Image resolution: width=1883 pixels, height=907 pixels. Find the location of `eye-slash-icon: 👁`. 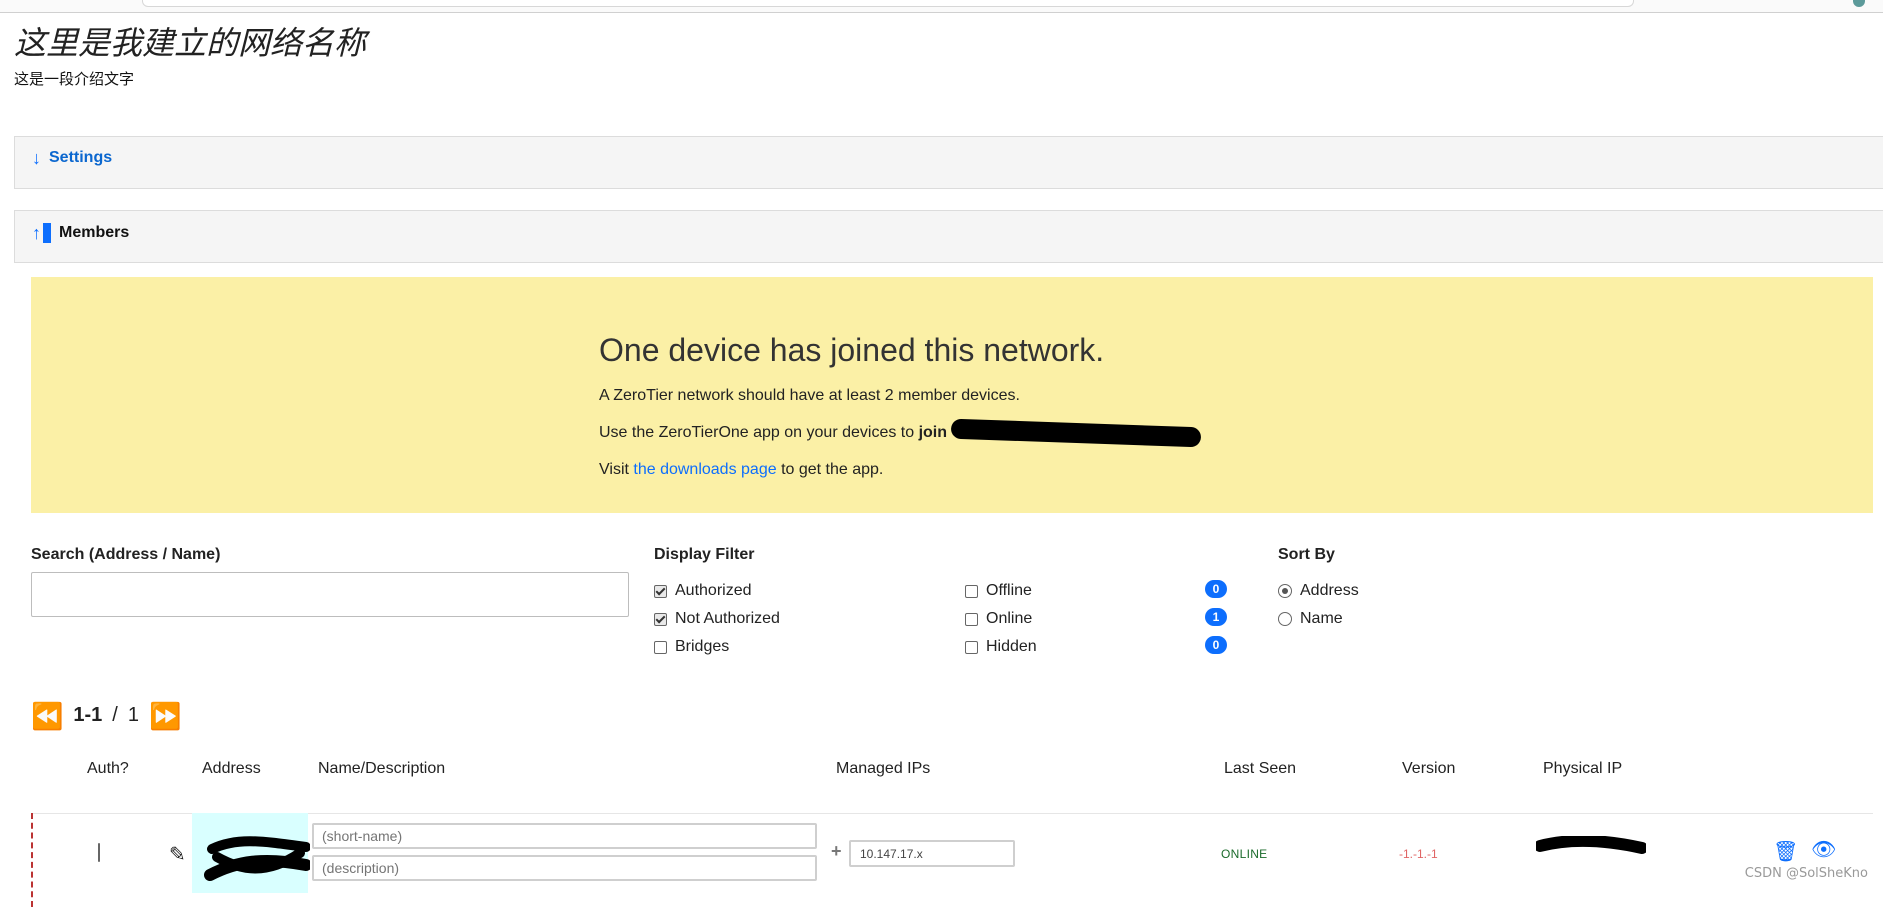

eye-slash-icon: 👁 is located at coordinates (1823, 849).